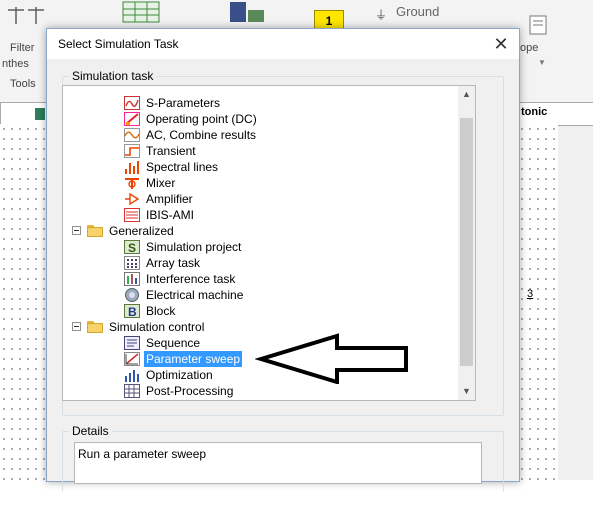 This screenshot has width=593, height=532. Describe the element at coordinates (260, 199) in the screenshot. I see `tree-item-amplifier: Amplifier` at that location.